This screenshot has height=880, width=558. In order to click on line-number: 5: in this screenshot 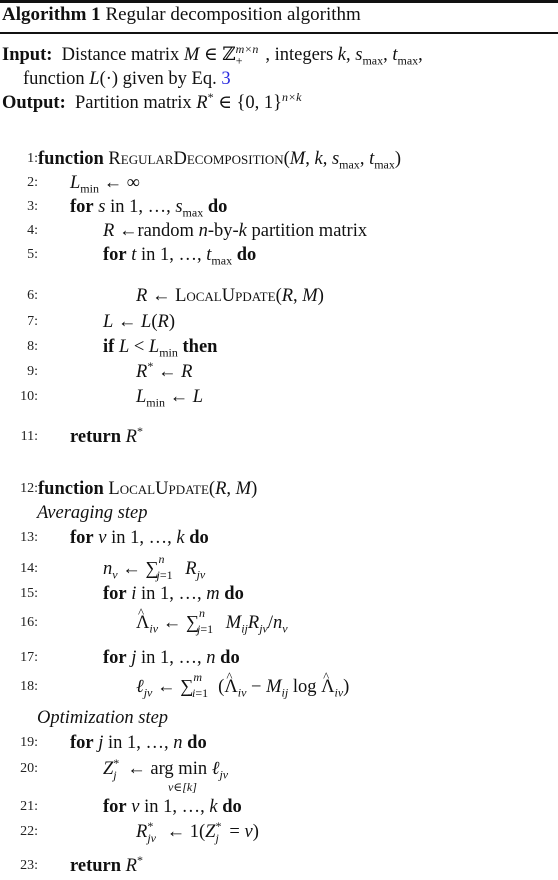, I will do `click(32, 254)`.